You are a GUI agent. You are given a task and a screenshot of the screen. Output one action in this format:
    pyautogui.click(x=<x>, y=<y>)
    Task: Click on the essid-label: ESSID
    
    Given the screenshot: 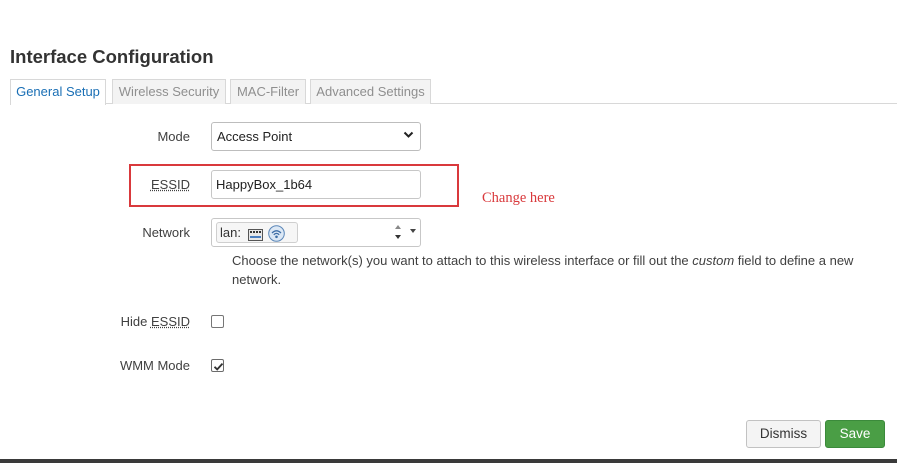 What is the action you would take?
    pyautogui.click(x=130, y=184)
    